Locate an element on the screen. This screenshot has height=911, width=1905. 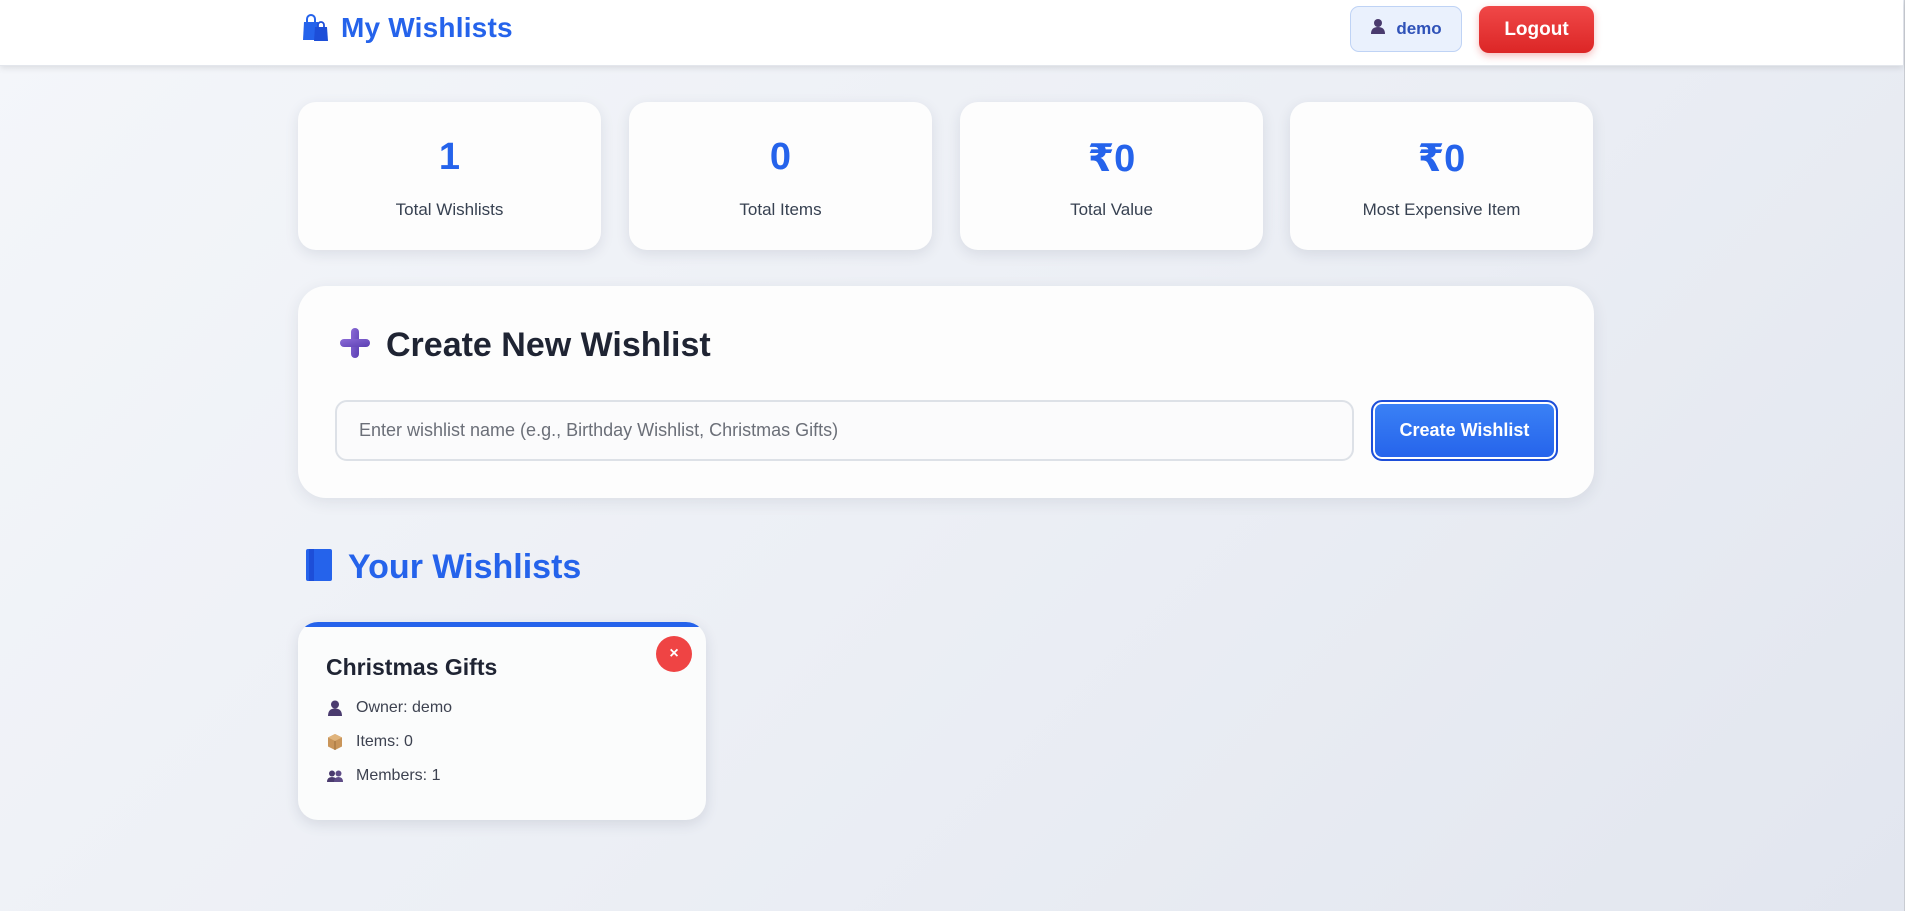
wishlist-owner: Owner: demo is located at coordinates (389, 708).